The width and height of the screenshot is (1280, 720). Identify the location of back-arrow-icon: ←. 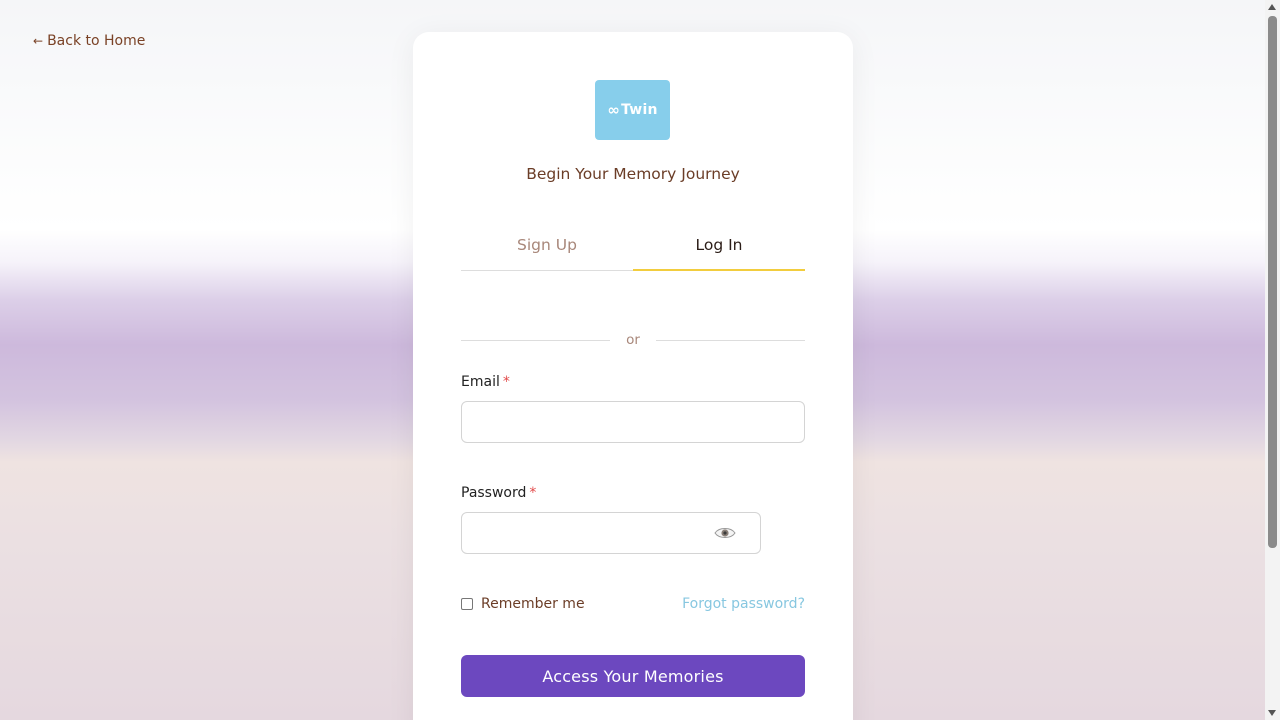
(38, 41).